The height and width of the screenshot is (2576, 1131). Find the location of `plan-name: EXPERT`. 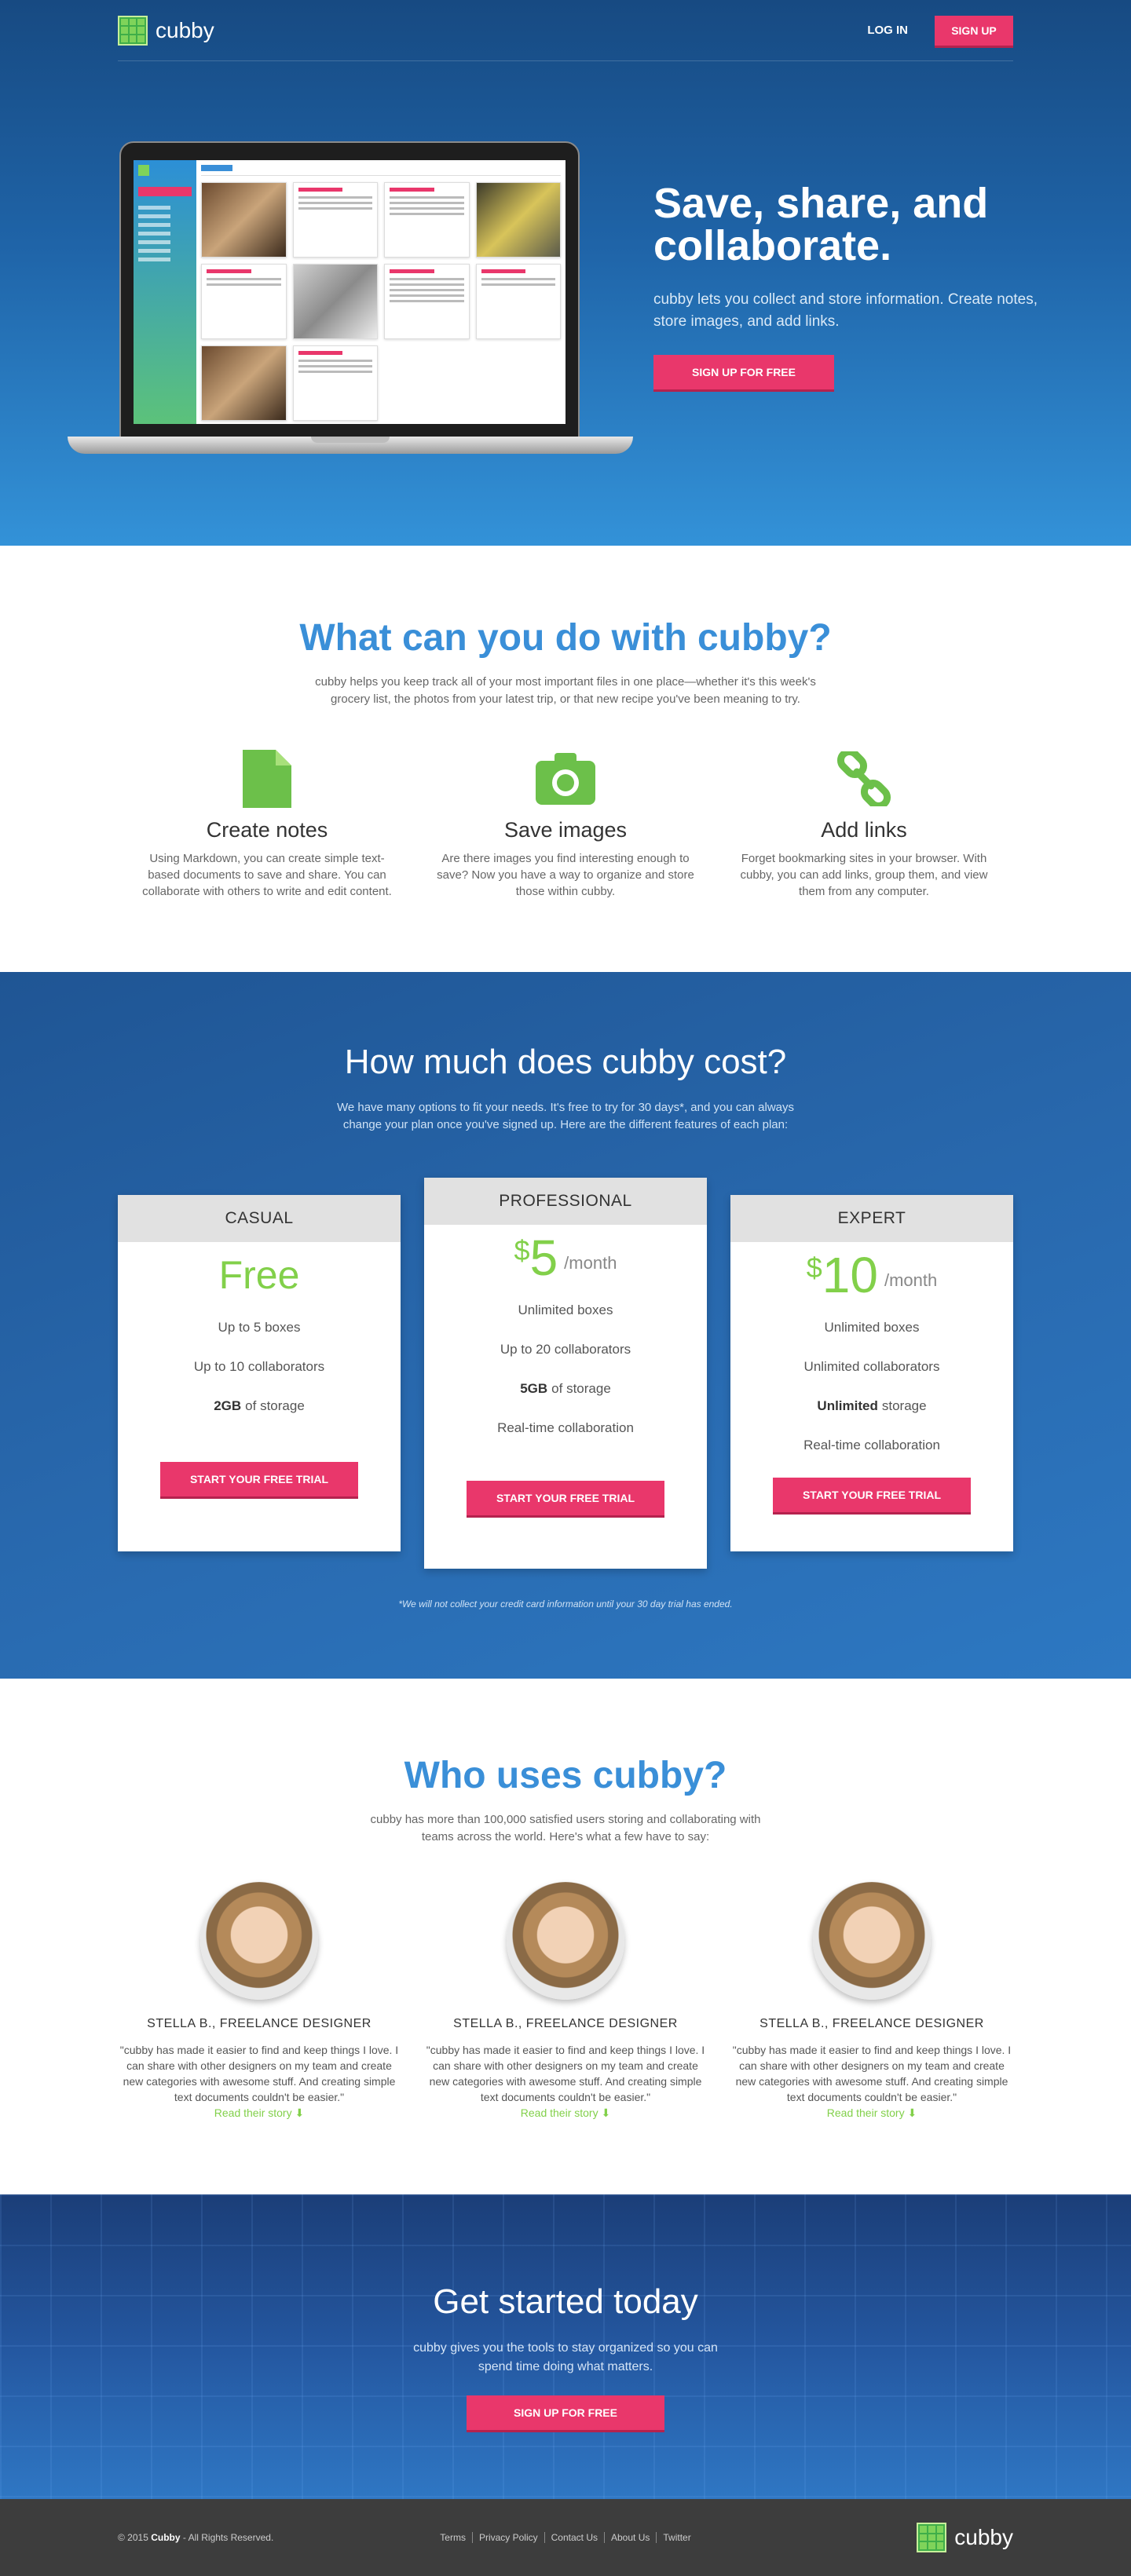

plan-name: EXPERT is located at coordinates (871, 1218).